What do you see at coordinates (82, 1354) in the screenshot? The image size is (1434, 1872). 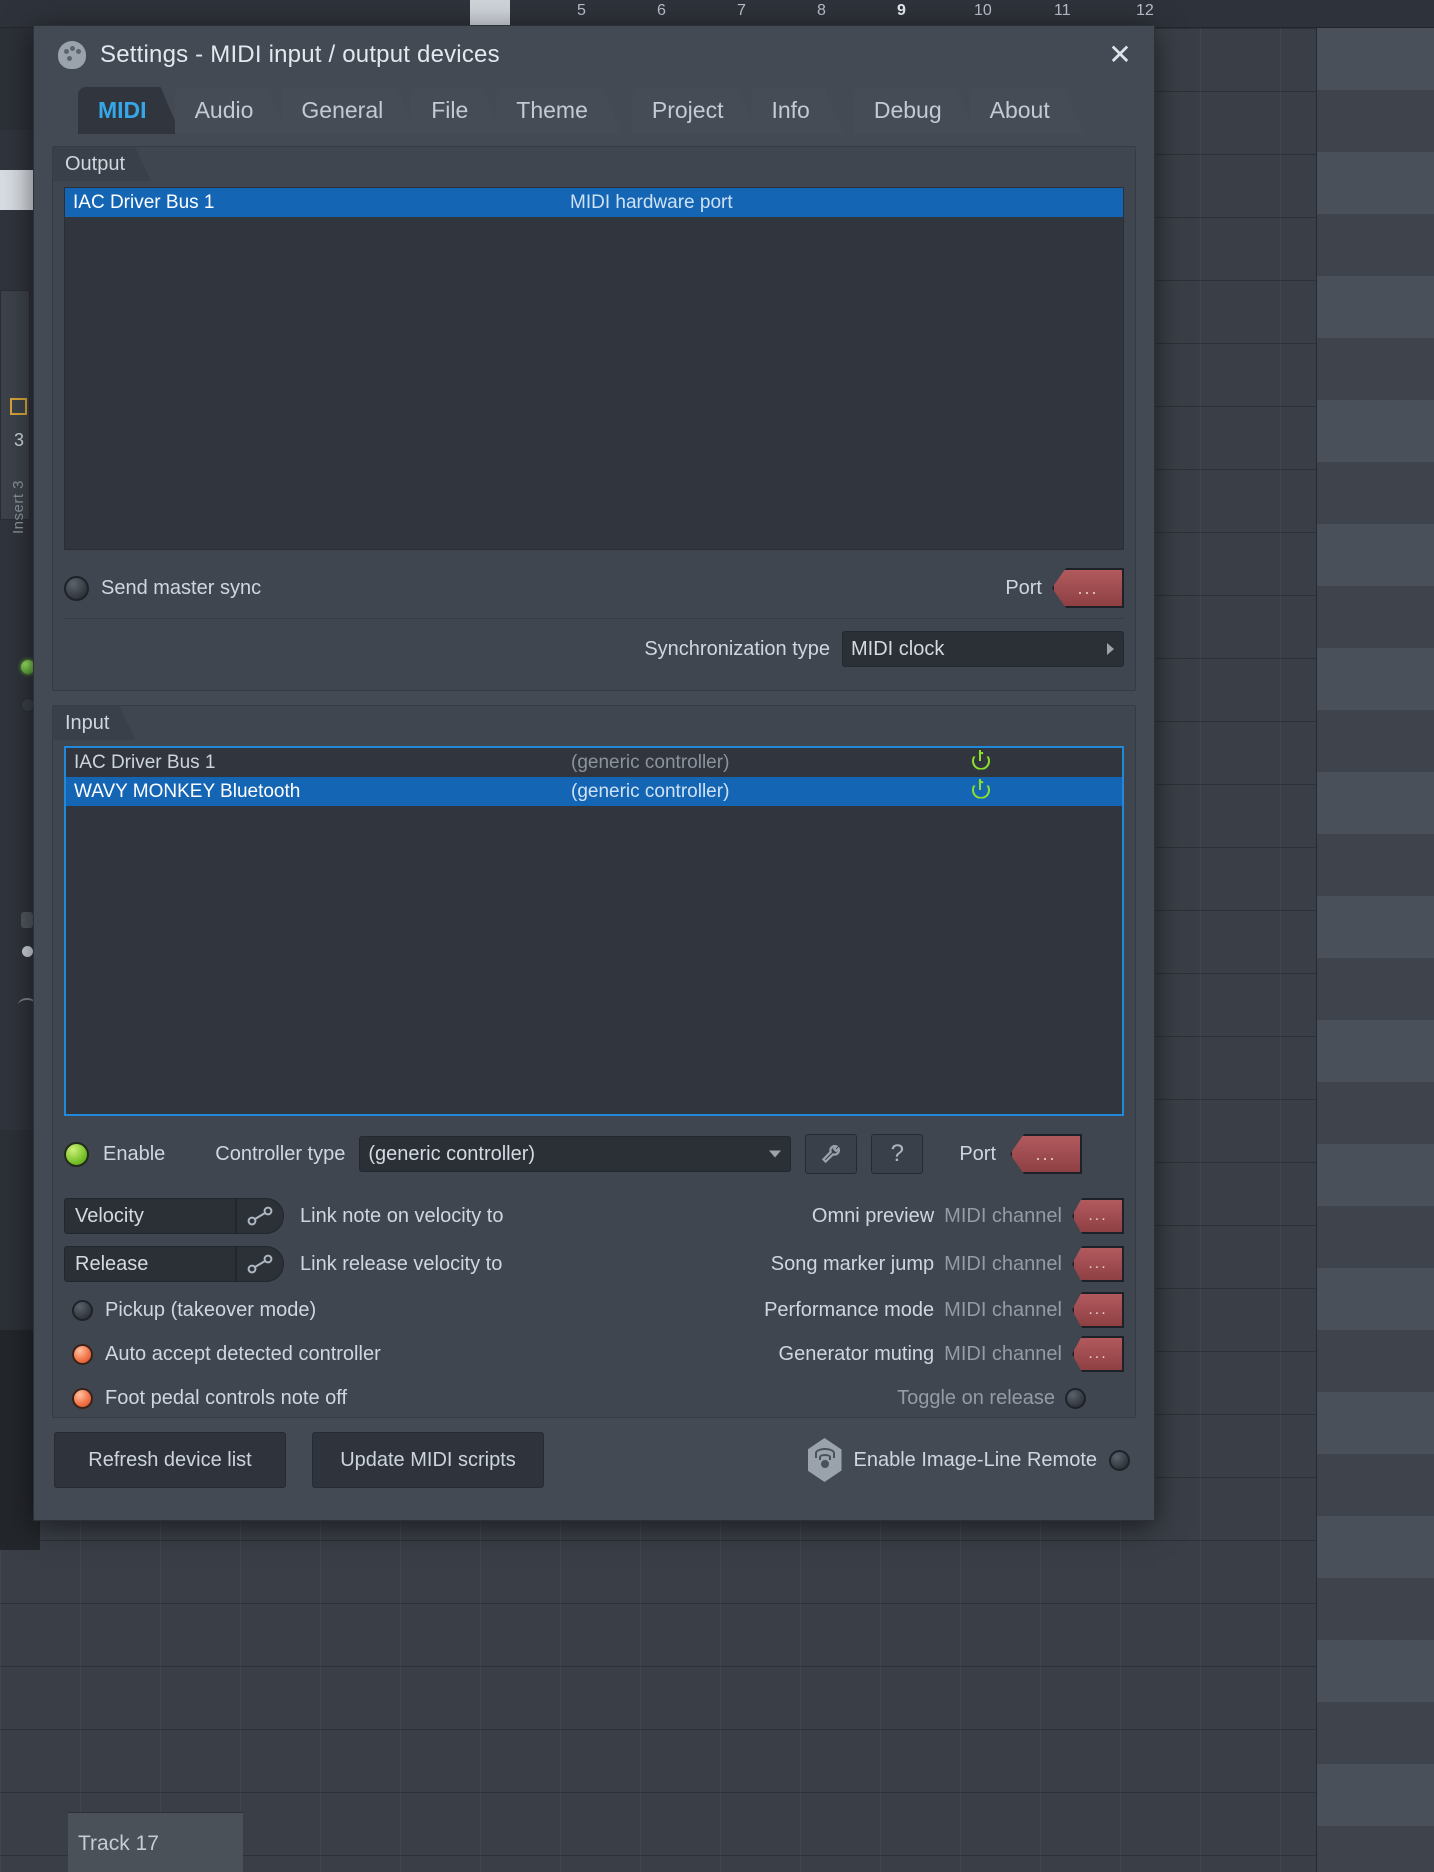 I see `auto-accept-toggle-icon` at bounding box center [82, 1354].